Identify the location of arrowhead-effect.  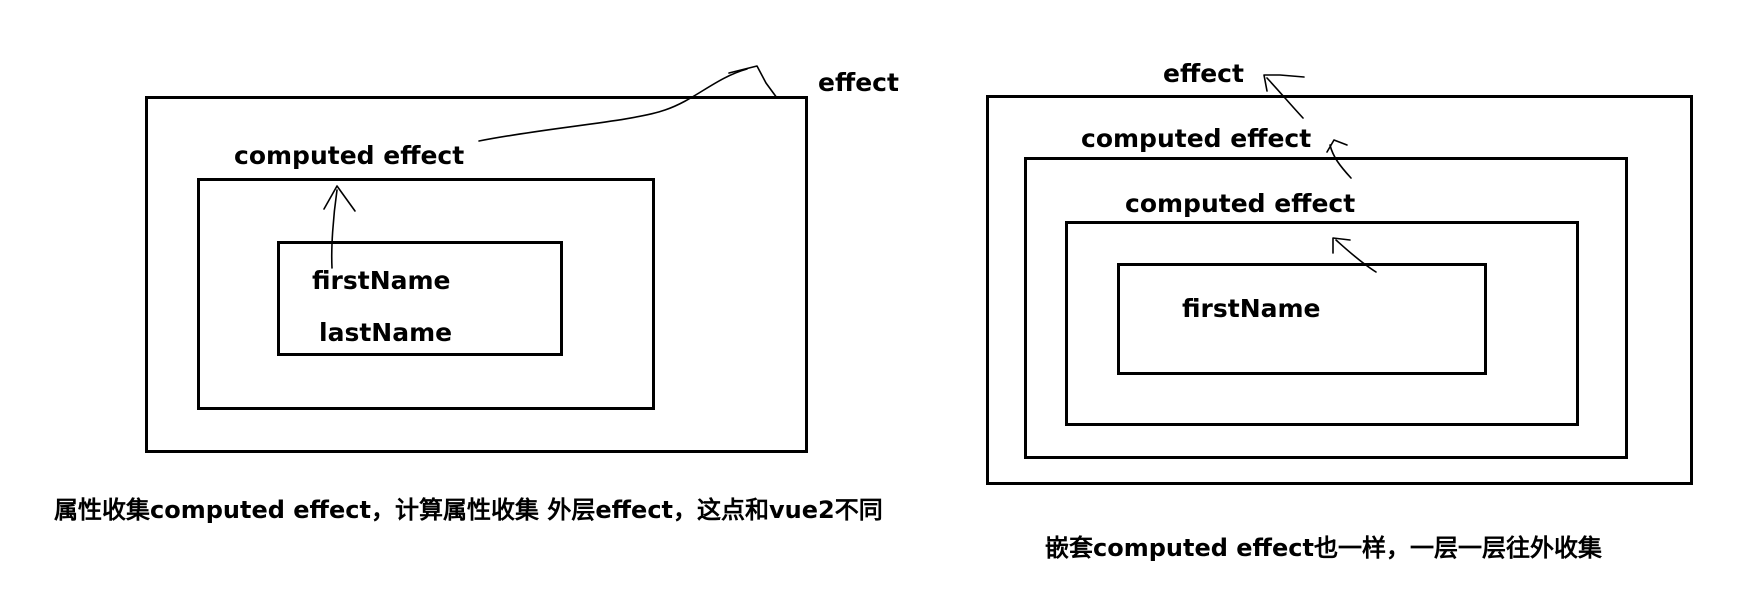
(753, 82).